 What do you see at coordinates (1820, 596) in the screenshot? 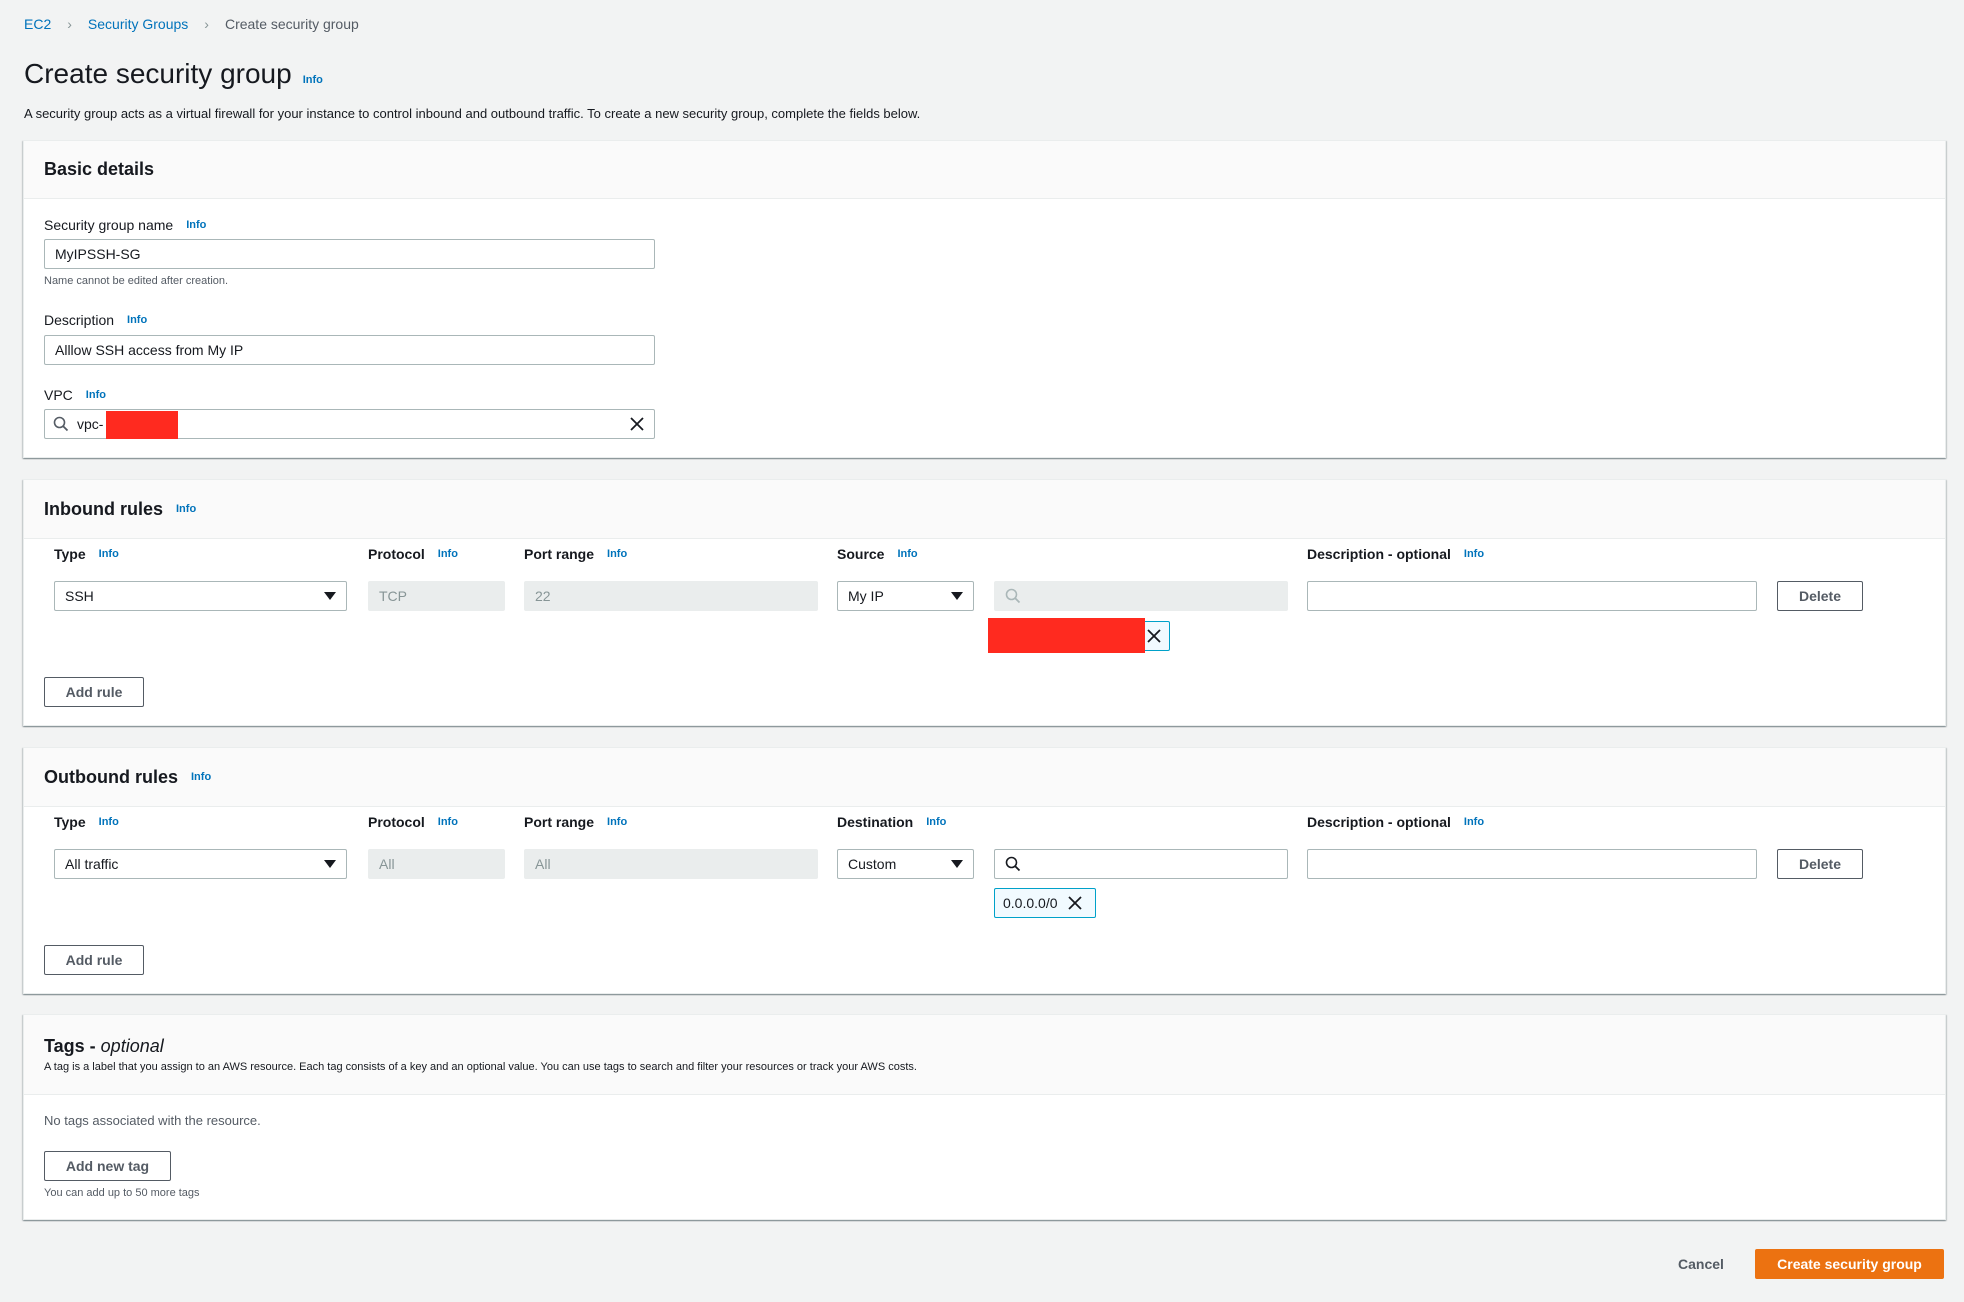
I see `inbound-delete-button: Delete` at bounding box center [1820, 596].